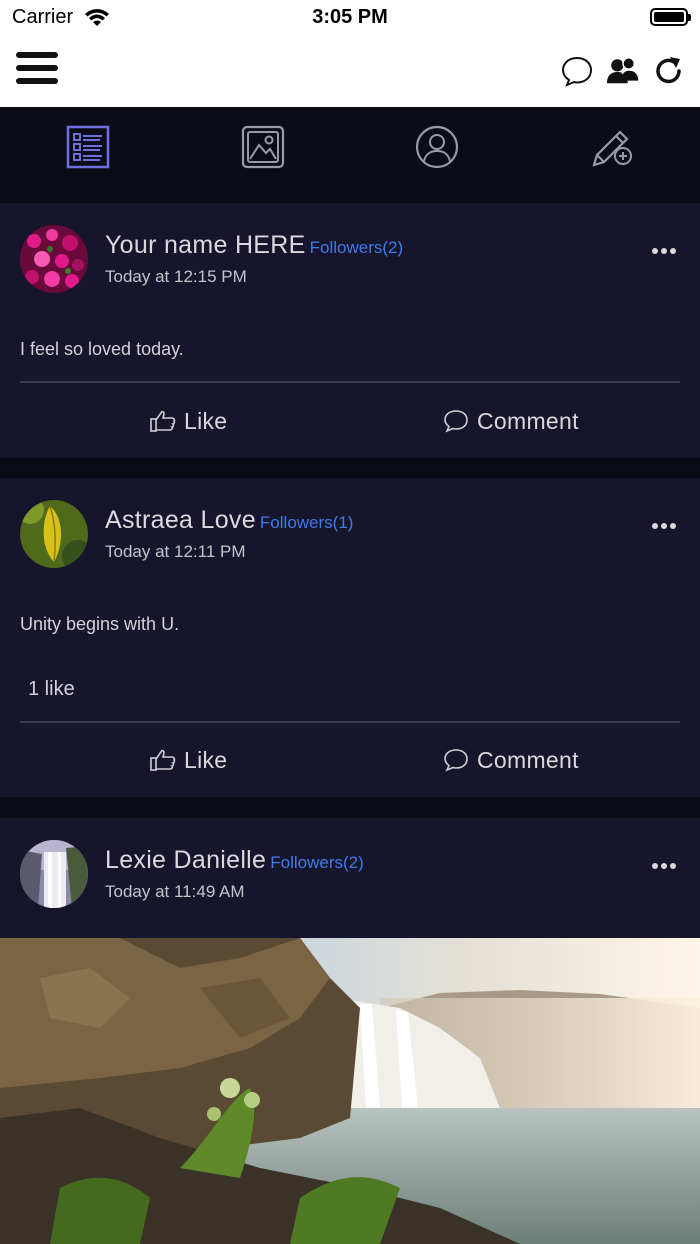  Describe the element at coordinates (100, 624) in the screenshot. I see `post-text: Unity begins with U.` at that location.